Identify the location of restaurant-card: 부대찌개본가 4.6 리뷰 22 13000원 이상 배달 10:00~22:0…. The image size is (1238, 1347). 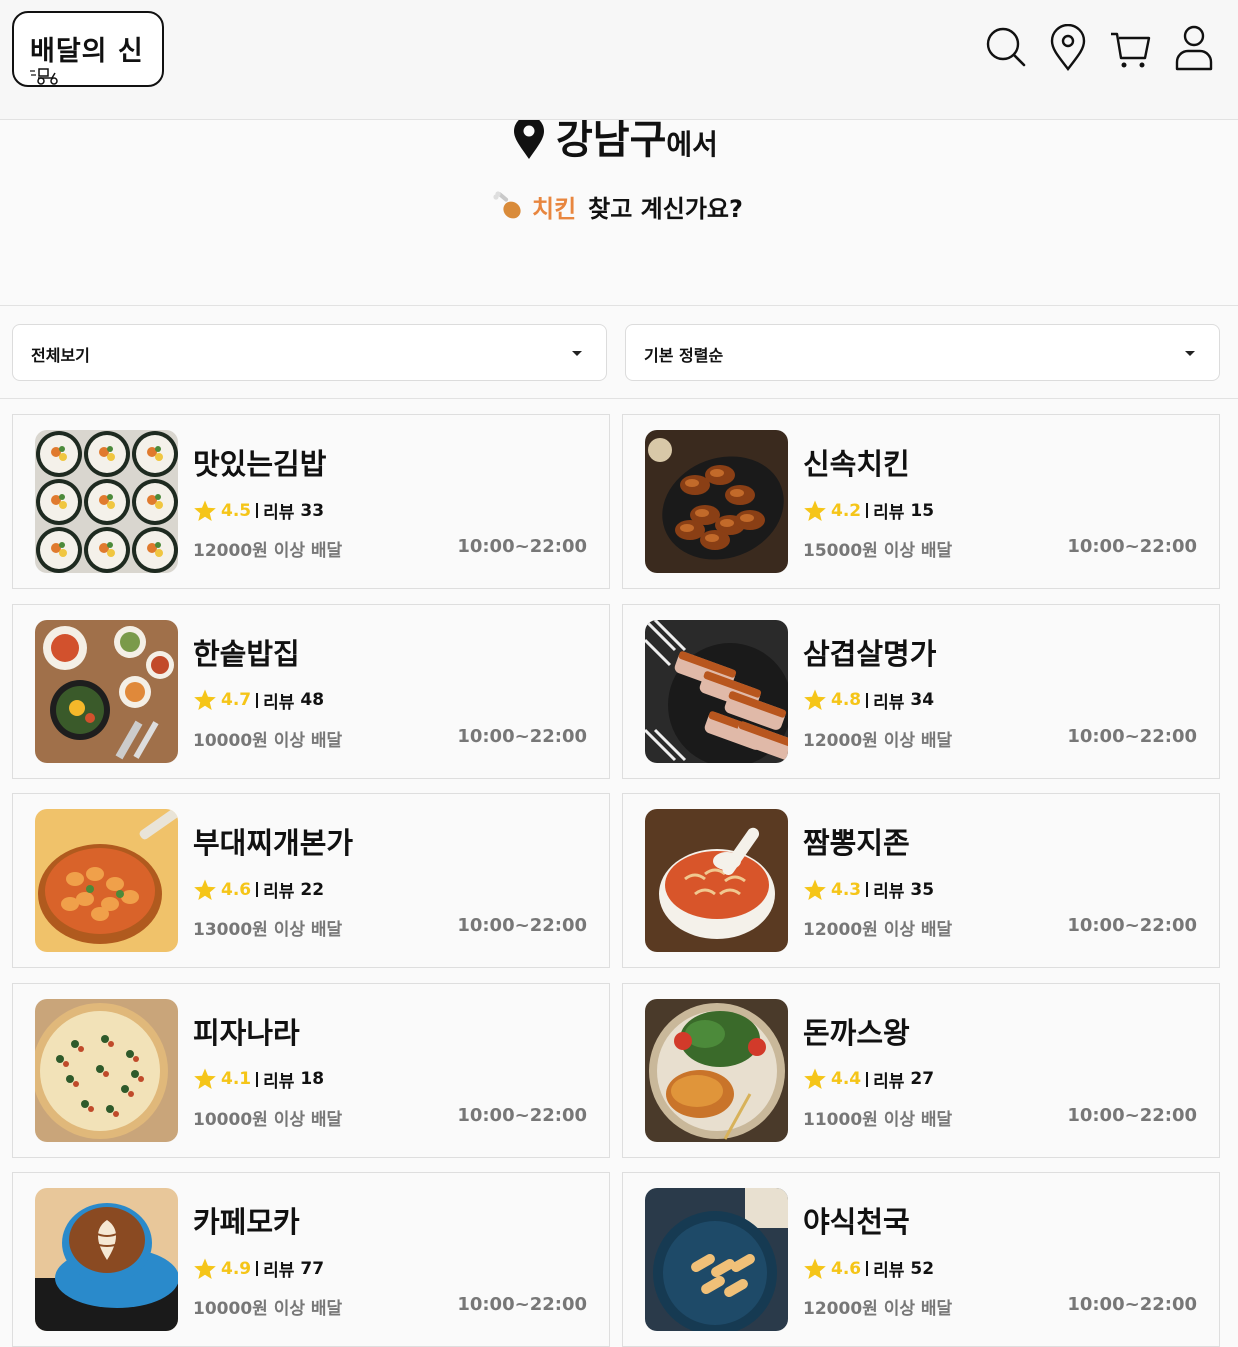
(311, 880).